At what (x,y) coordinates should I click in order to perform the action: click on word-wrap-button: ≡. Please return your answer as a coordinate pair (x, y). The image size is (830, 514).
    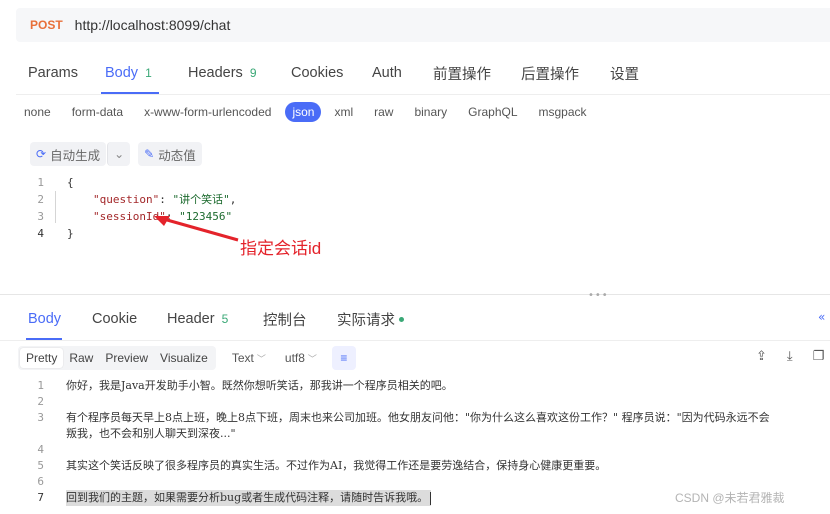
    Looking at the image, I should click on (343, 358).